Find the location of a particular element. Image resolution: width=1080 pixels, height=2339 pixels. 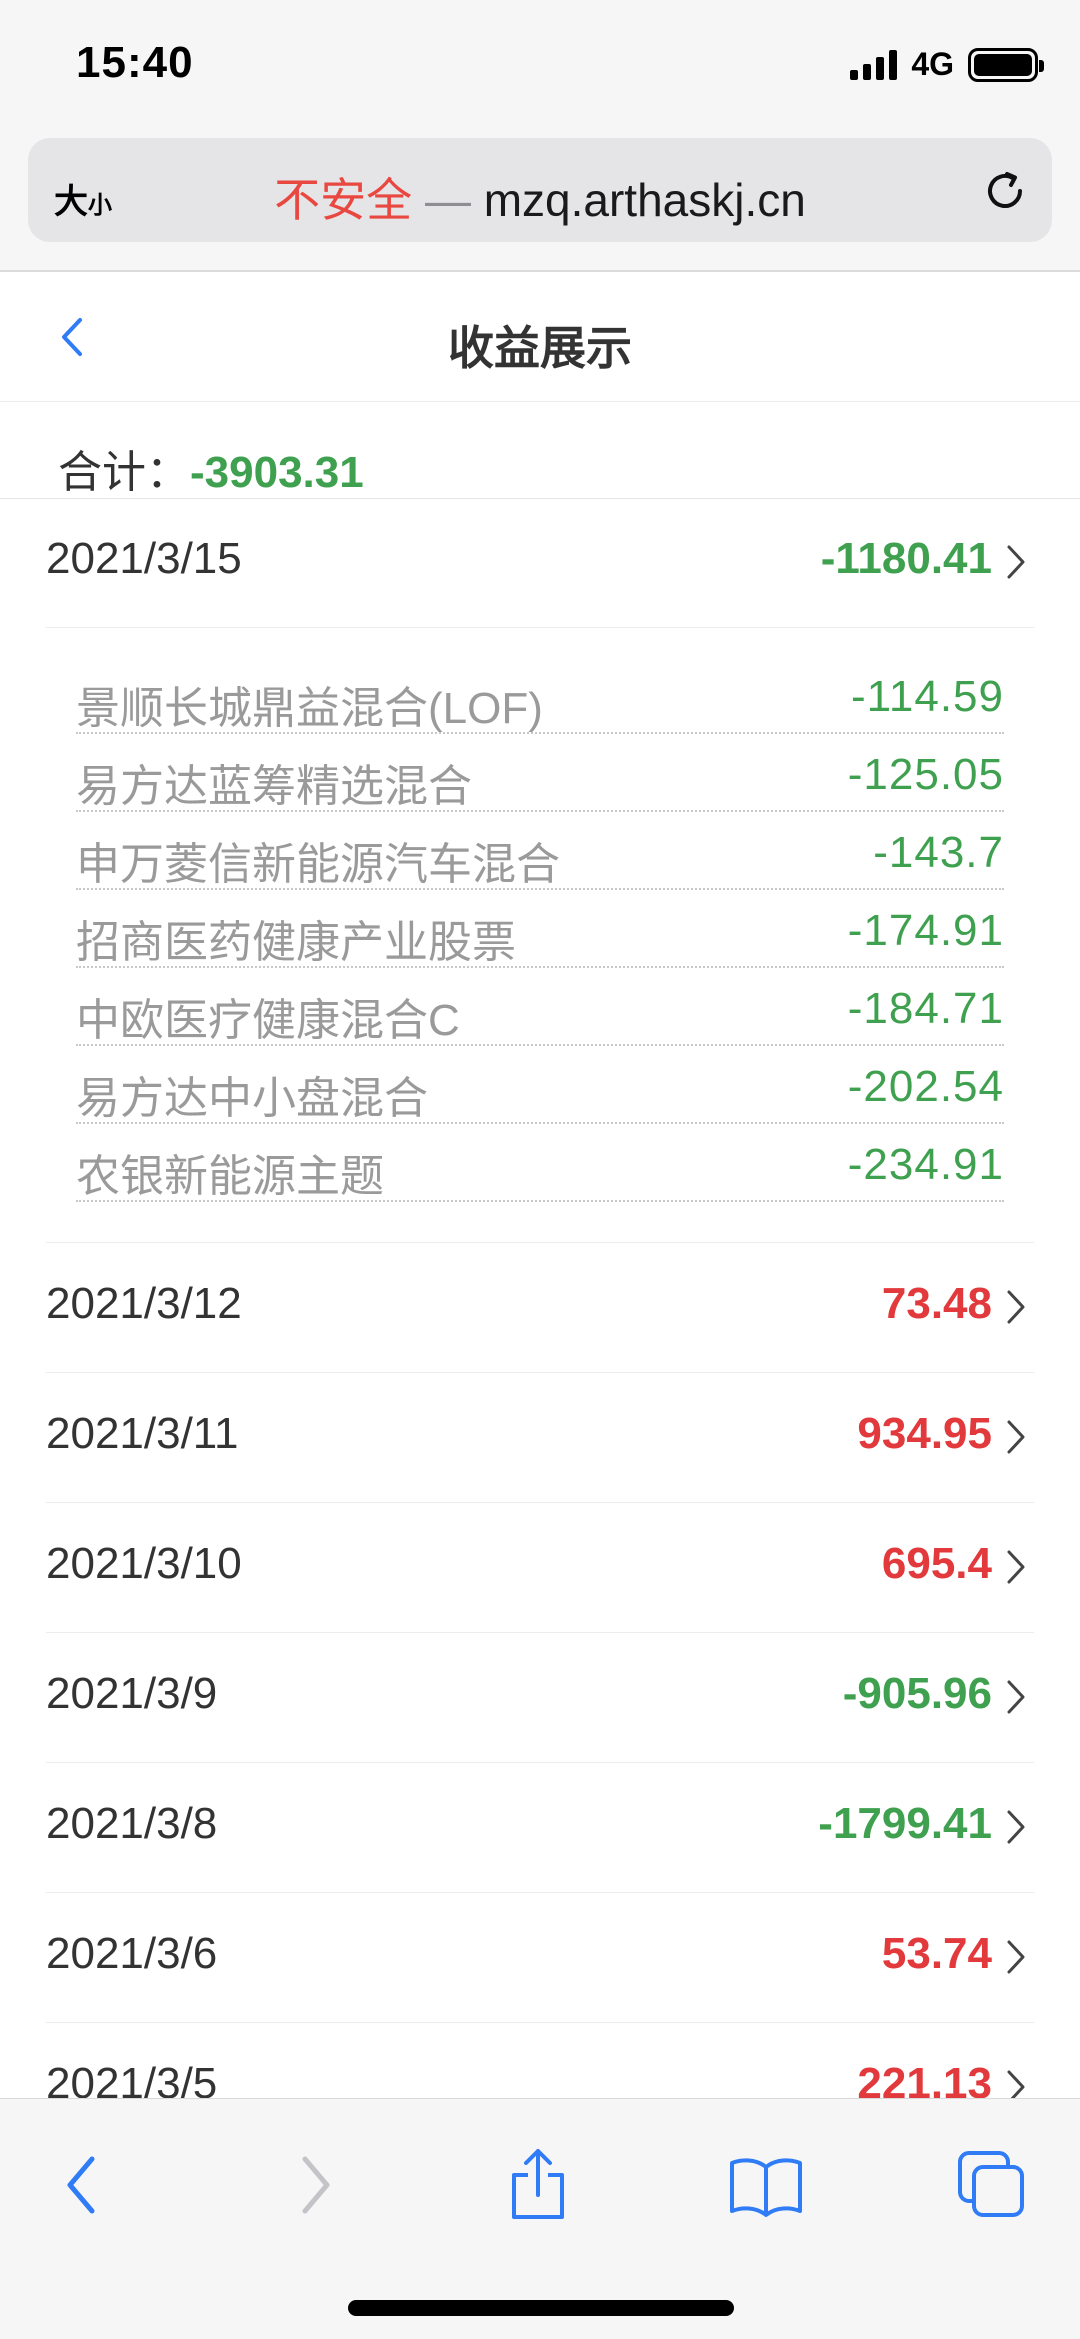

status-time: 15:40 is located at coordinates (135, 62).